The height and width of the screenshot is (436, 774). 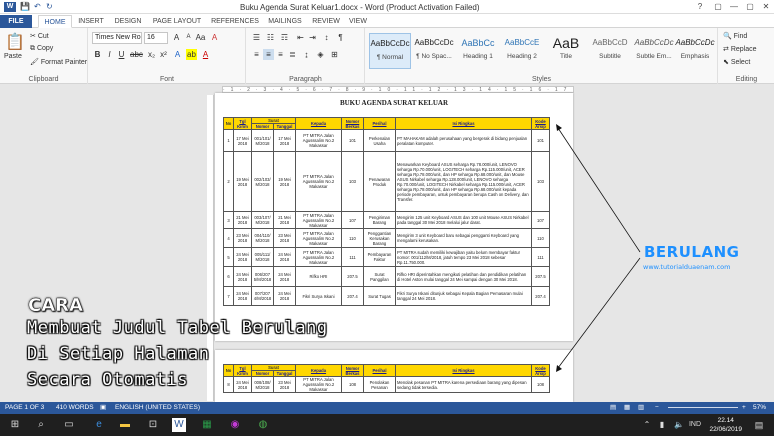 What do you see at coordinates (39, 36) in the screenshot?
I see `cut-button: ✂ Cut` at bounding box center [39, 36].